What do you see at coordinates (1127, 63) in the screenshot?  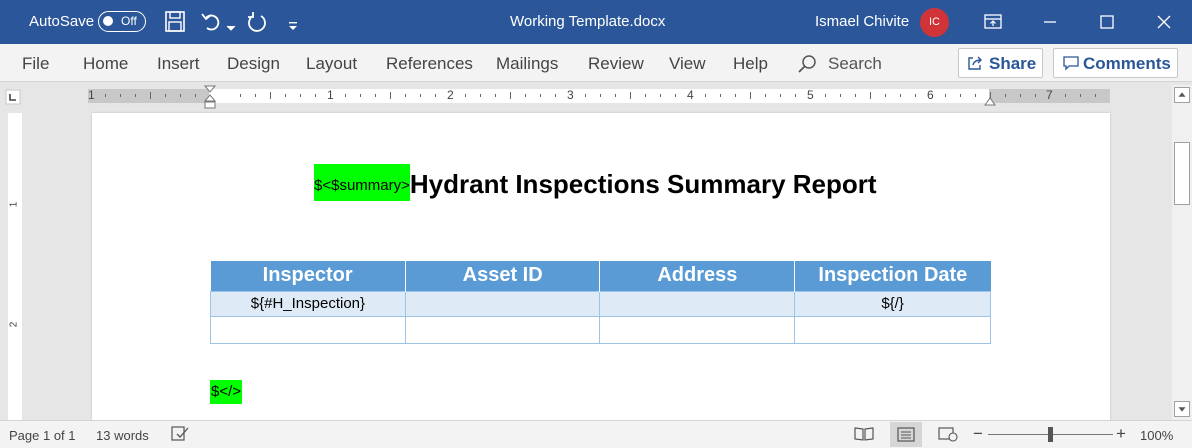 I see `comments-label: Comments` at bounding box center [1127, 63].